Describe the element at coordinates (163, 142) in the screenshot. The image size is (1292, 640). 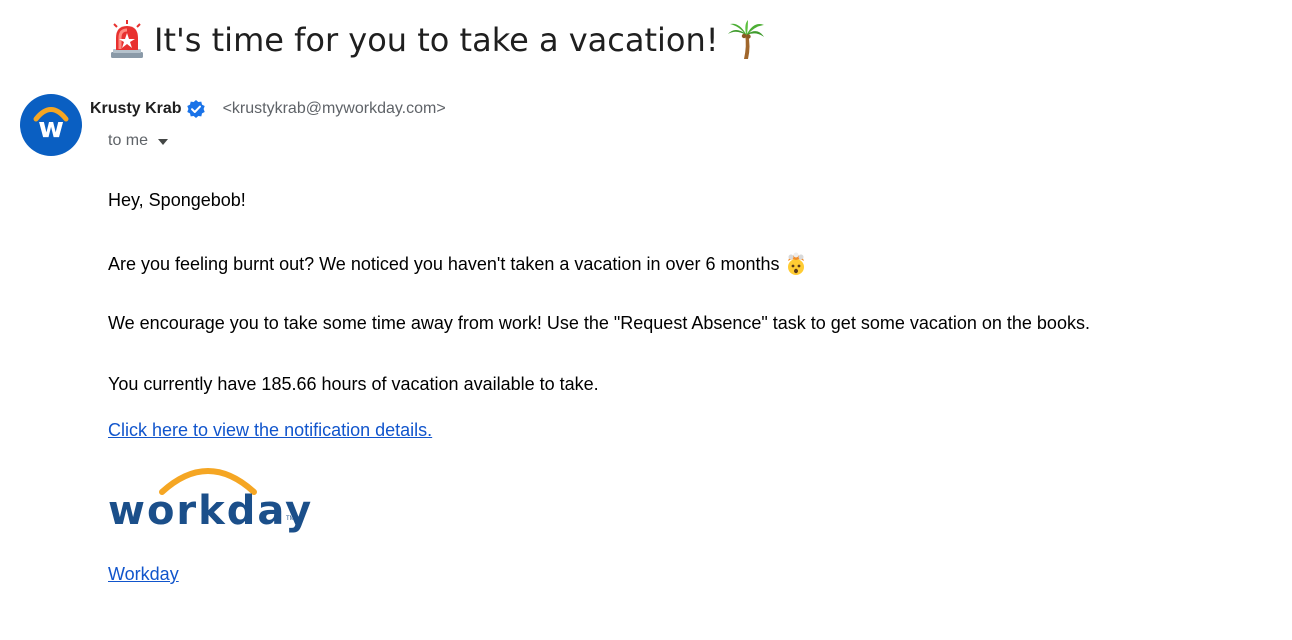
I see `chevron-down-icon` at that location.